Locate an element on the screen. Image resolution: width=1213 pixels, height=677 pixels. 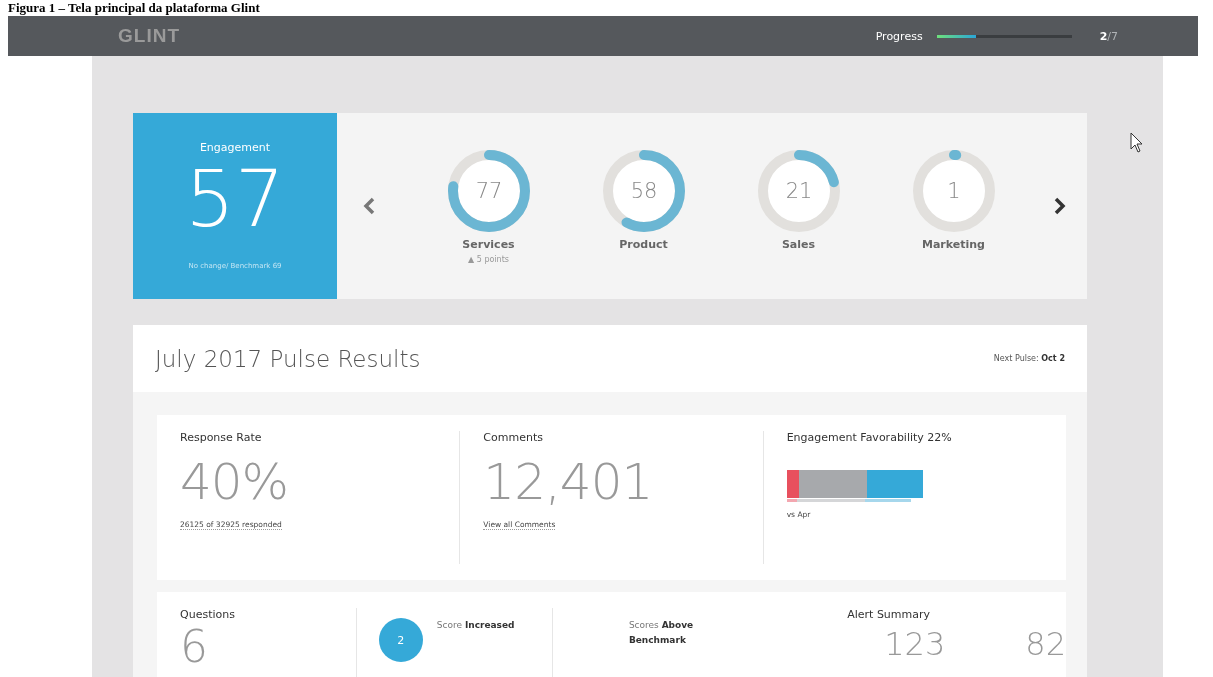
questions-count: 6 is located at coordinates (194, 646).